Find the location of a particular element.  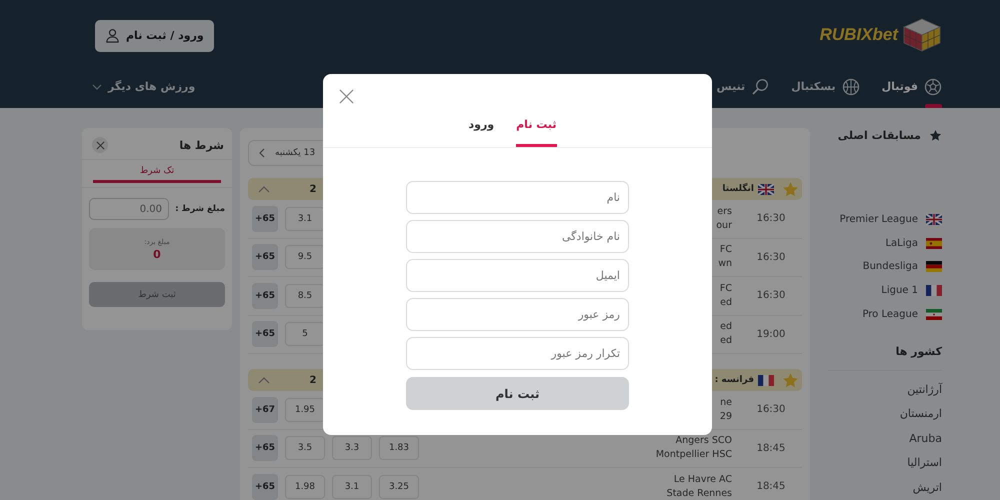

home-team: ed is located at coordinates (726, 327).